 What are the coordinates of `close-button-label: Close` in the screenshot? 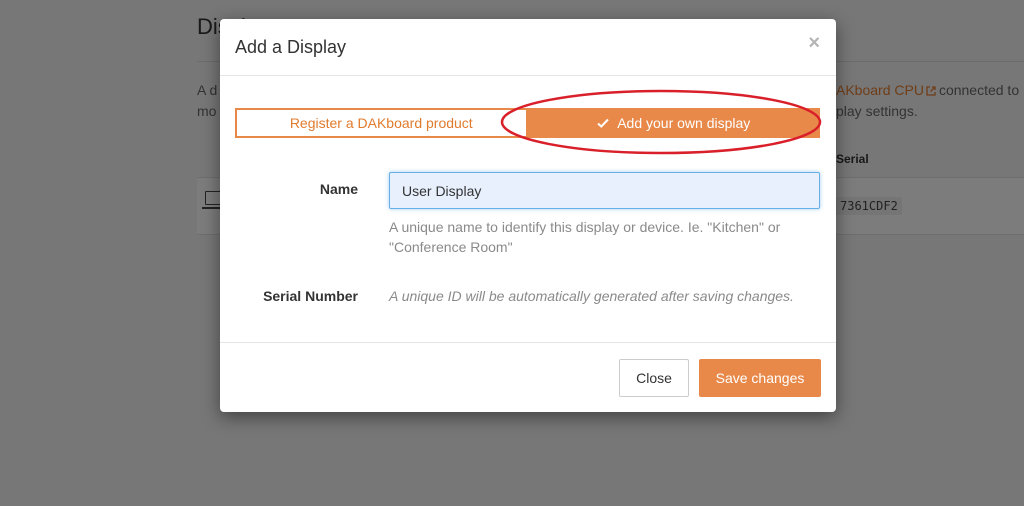 It's located at (654, 378).